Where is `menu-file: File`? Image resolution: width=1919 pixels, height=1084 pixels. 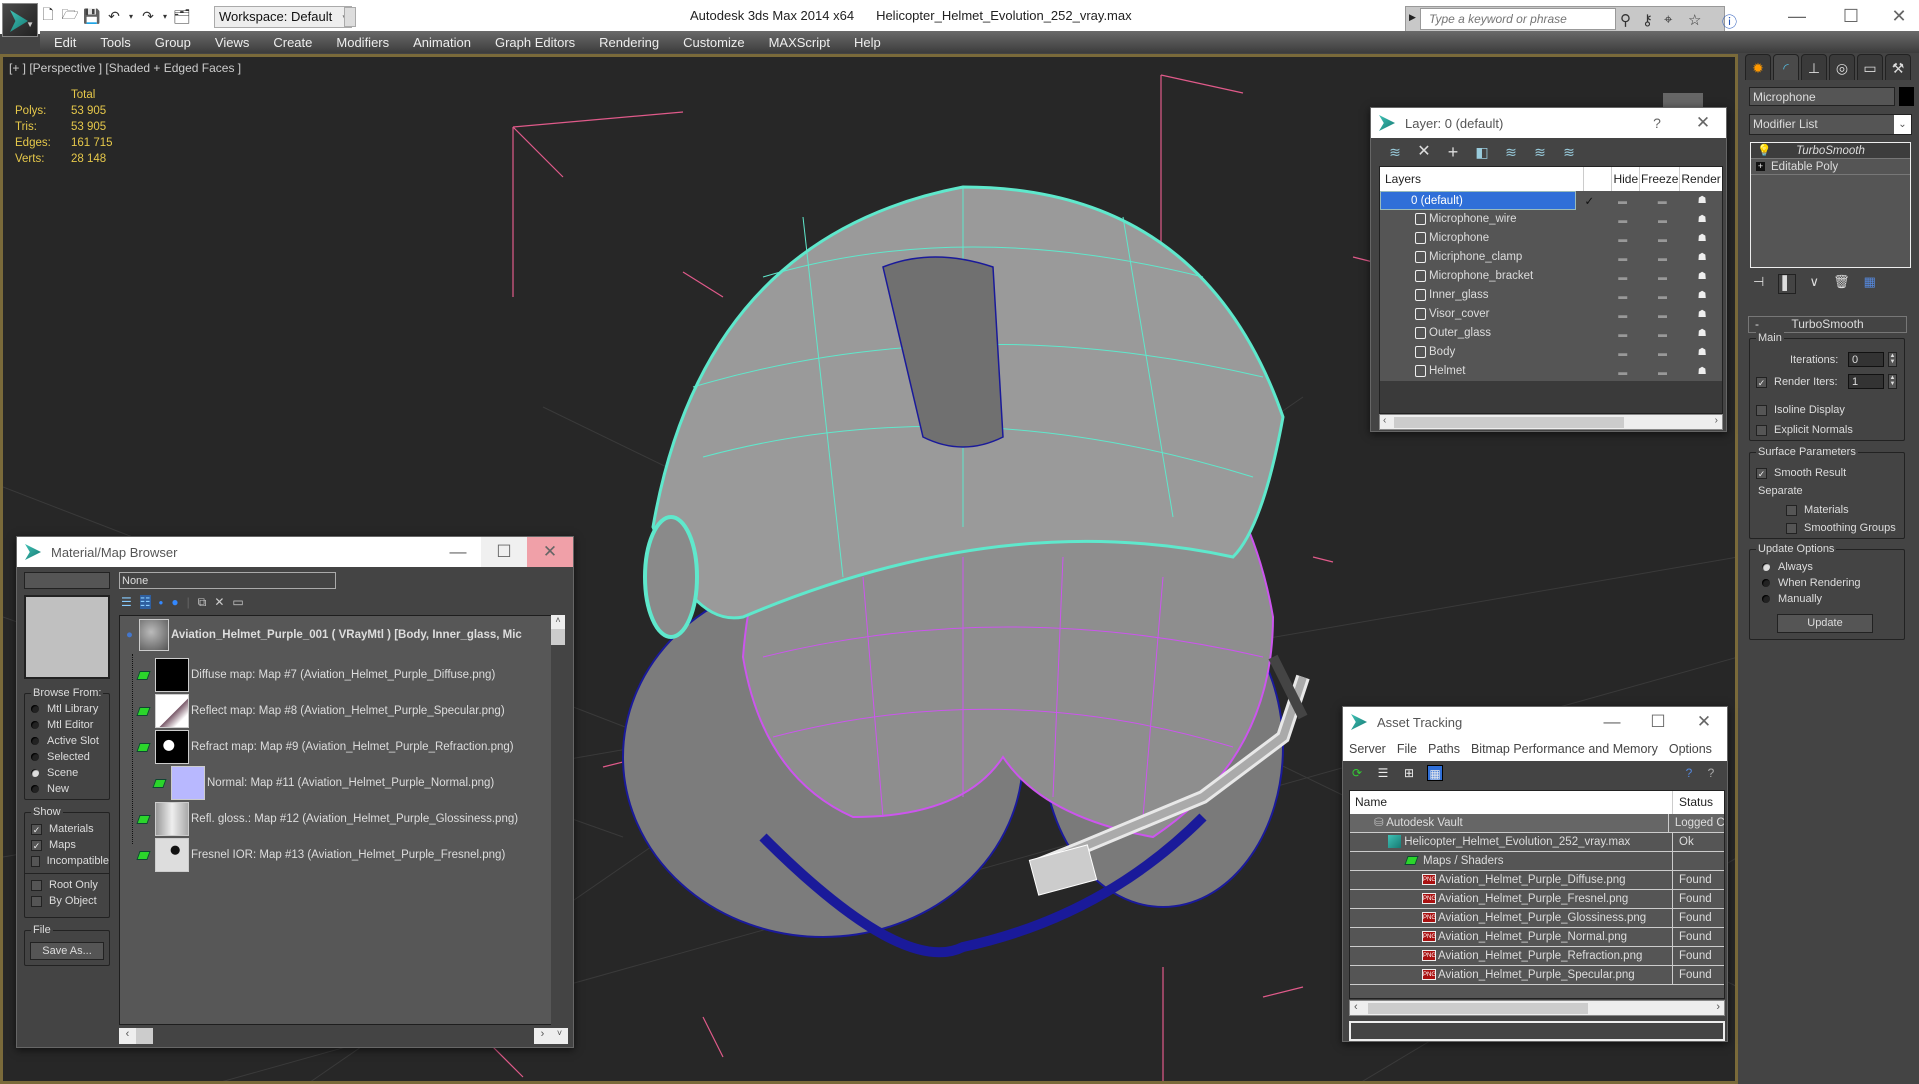 menu-file: File is located at coordinates (1407, 749).